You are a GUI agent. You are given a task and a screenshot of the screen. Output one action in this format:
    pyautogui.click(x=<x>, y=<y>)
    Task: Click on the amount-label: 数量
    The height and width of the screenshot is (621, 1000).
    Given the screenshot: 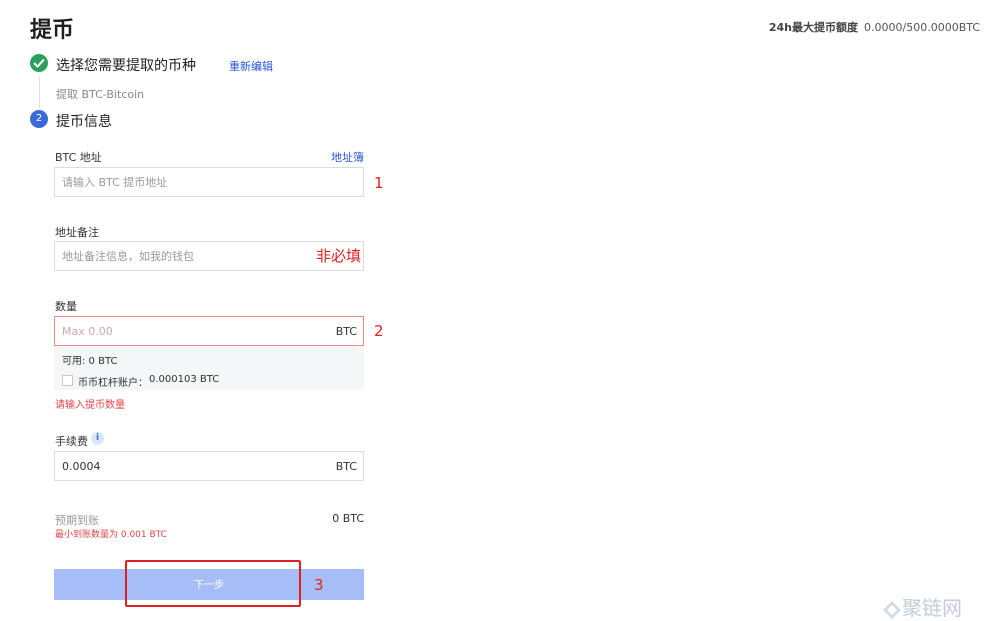 What is the action you would take?
    pyautogui.click(x=66, y=306)
    